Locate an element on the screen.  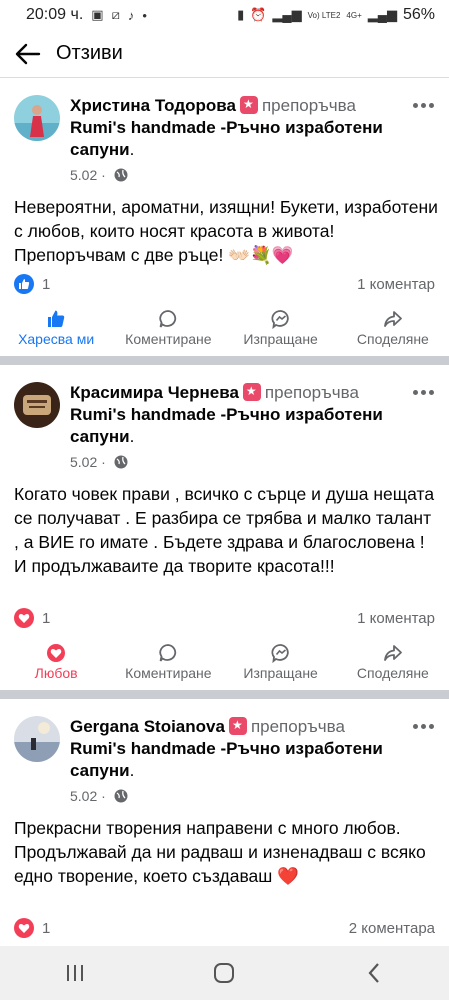
arrow-left-icon is located at coordinates (28, 53).